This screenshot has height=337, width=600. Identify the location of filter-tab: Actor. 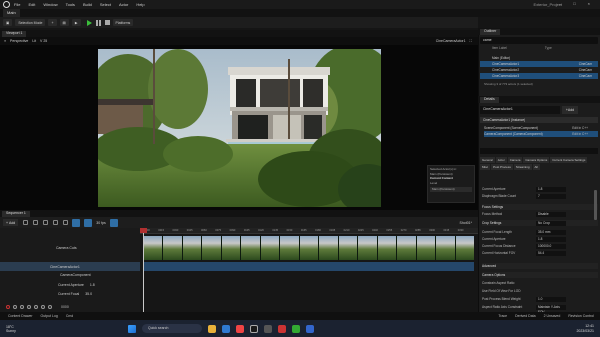
(501, 160).